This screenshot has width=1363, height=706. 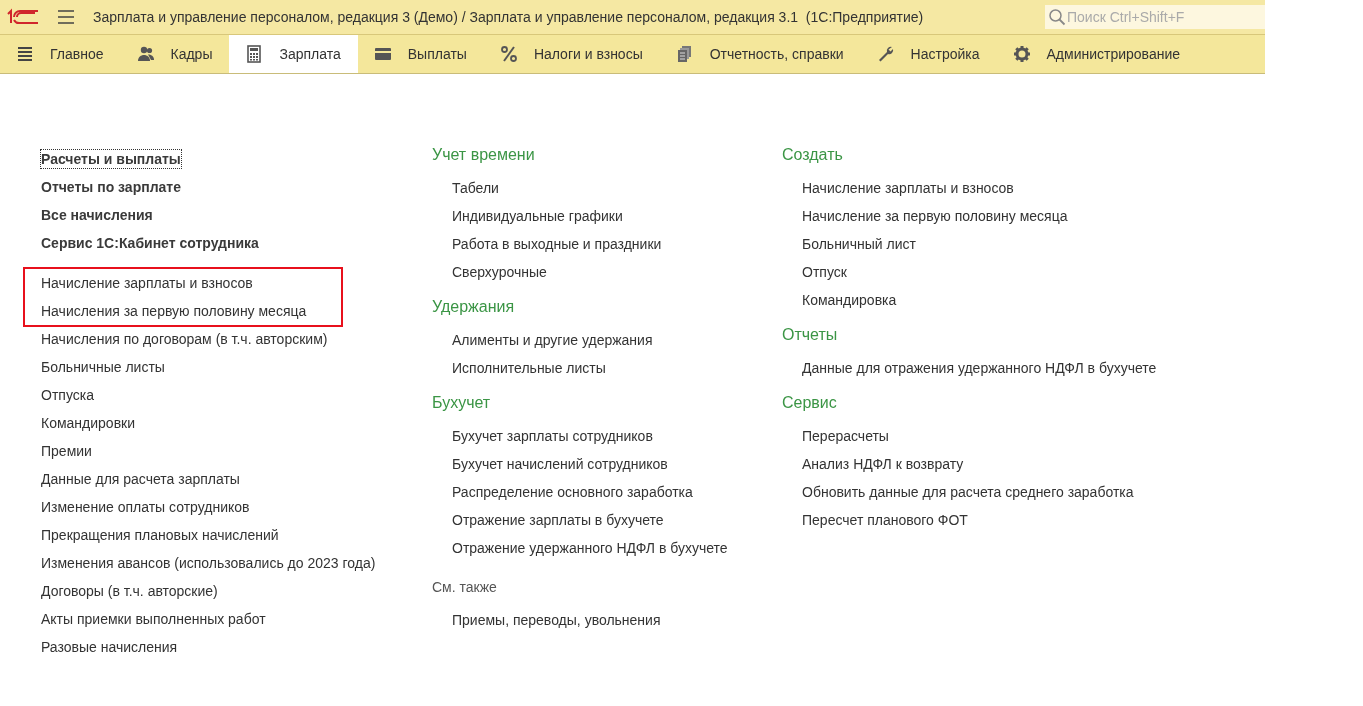 I want to click on nav-link: Начисления по договорам (в т.ч. авторским), so click(x=184, y=339).